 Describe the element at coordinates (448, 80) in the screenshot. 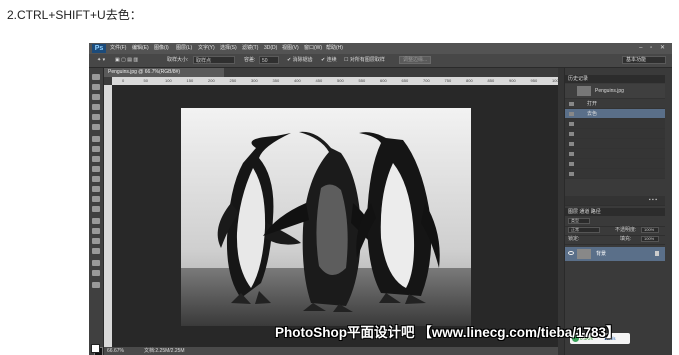

I see `ruler-tick-label: 750` at that location.